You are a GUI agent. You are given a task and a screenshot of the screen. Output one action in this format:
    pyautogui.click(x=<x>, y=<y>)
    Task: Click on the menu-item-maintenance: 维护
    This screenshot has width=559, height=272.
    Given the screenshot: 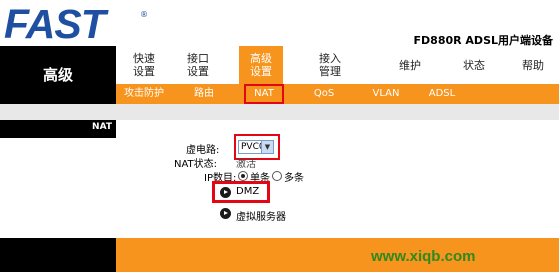 What is the action you would take?
    pyautogui.click(x=410, y=65)
    